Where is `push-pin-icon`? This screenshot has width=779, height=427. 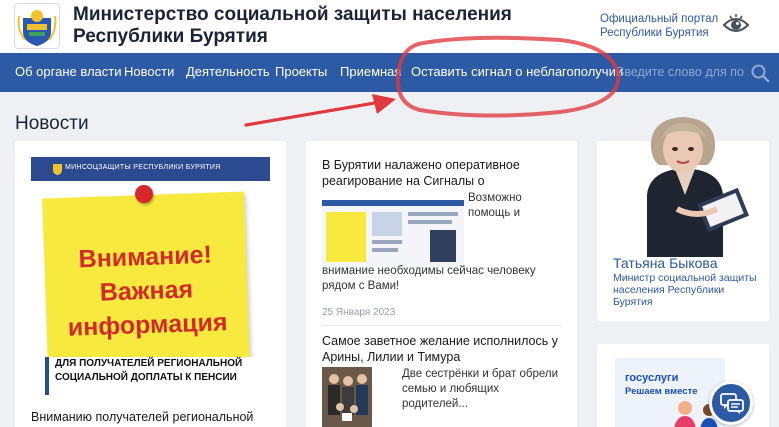
push-pin-icon is located at coordinates (144, 194).